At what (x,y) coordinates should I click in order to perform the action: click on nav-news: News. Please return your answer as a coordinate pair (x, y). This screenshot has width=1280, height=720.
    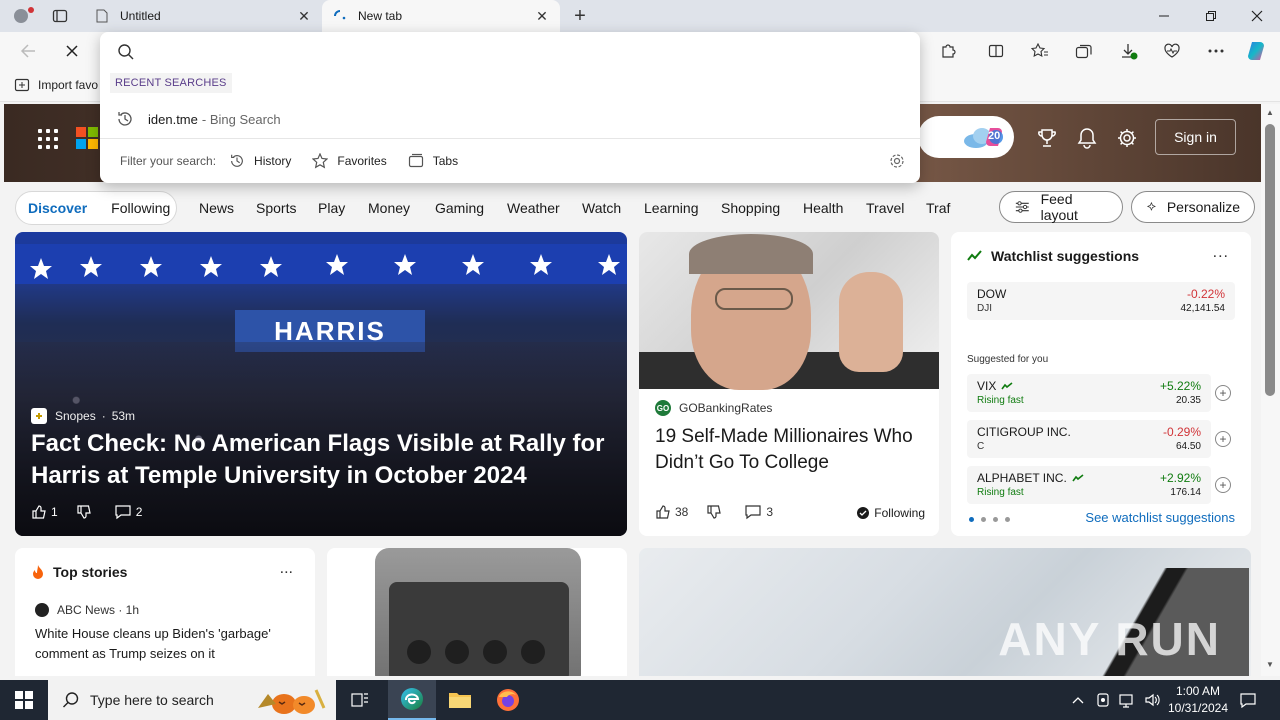
    Looking at the image, I should click on (216, 208).